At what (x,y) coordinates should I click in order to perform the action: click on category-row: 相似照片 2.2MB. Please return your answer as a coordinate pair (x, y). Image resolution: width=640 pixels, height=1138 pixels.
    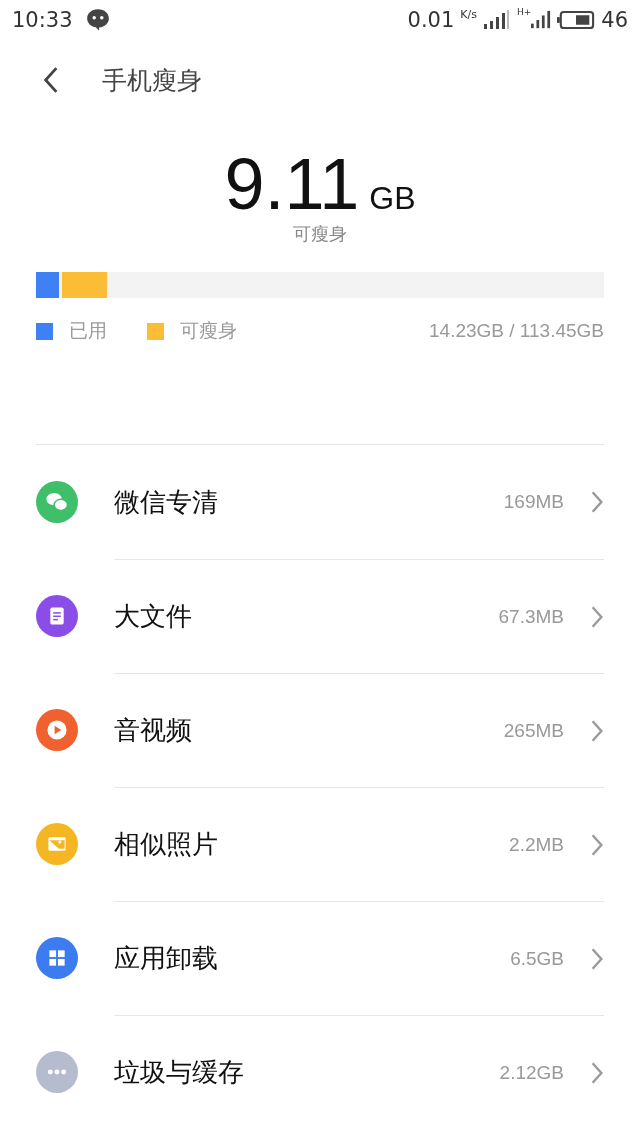
    Looking at the image, I should click on (320, 844).